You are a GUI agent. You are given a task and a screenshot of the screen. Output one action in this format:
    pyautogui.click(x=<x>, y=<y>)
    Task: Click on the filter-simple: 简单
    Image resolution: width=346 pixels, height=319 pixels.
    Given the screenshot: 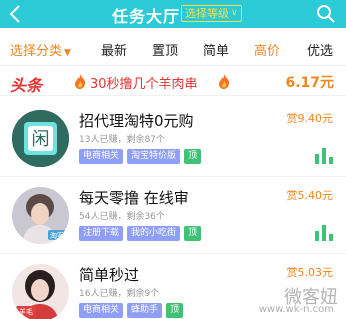 What is the action you would take?
    pyautogui.click(x=216, y=49)
    